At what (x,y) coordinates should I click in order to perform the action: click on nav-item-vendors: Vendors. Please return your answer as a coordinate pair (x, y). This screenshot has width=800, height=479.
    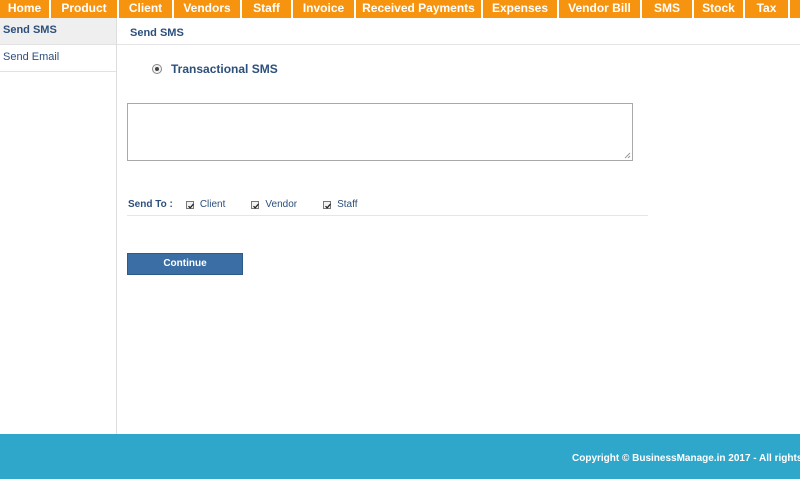
    Looking at the image, I should click on (208, 9).